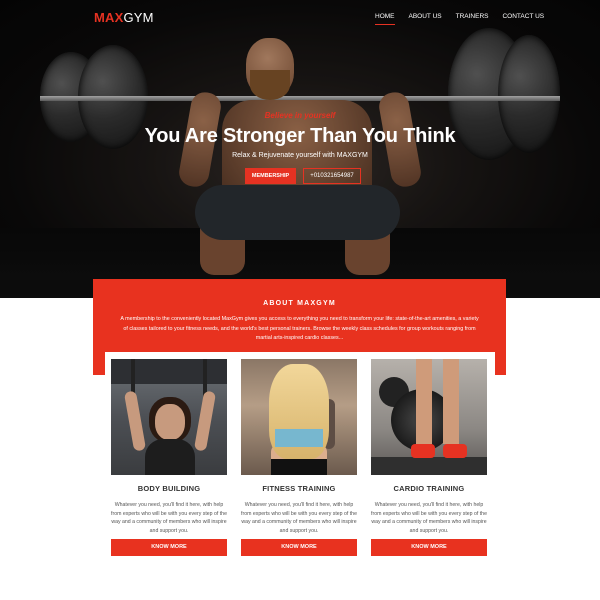 This screenshot has height=600, width=600. I want to click on top-navigation: MAXGYM HOME ABOUT US TRAINERS CONTACT US, so click(300, 17).